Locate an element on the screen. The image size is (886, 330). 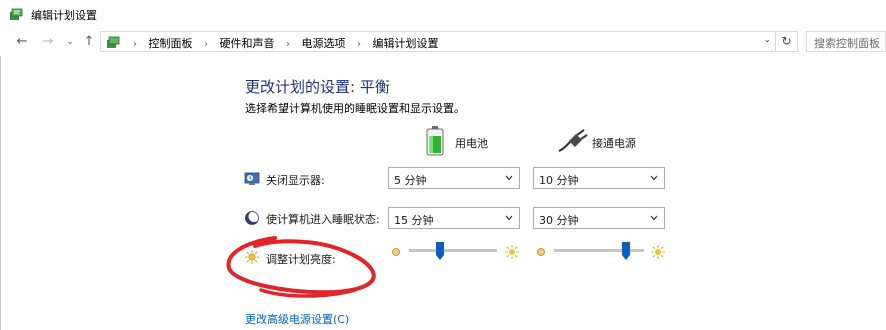
display-off-battery-select: 5 分钟 is located at coordinates (454, 178).